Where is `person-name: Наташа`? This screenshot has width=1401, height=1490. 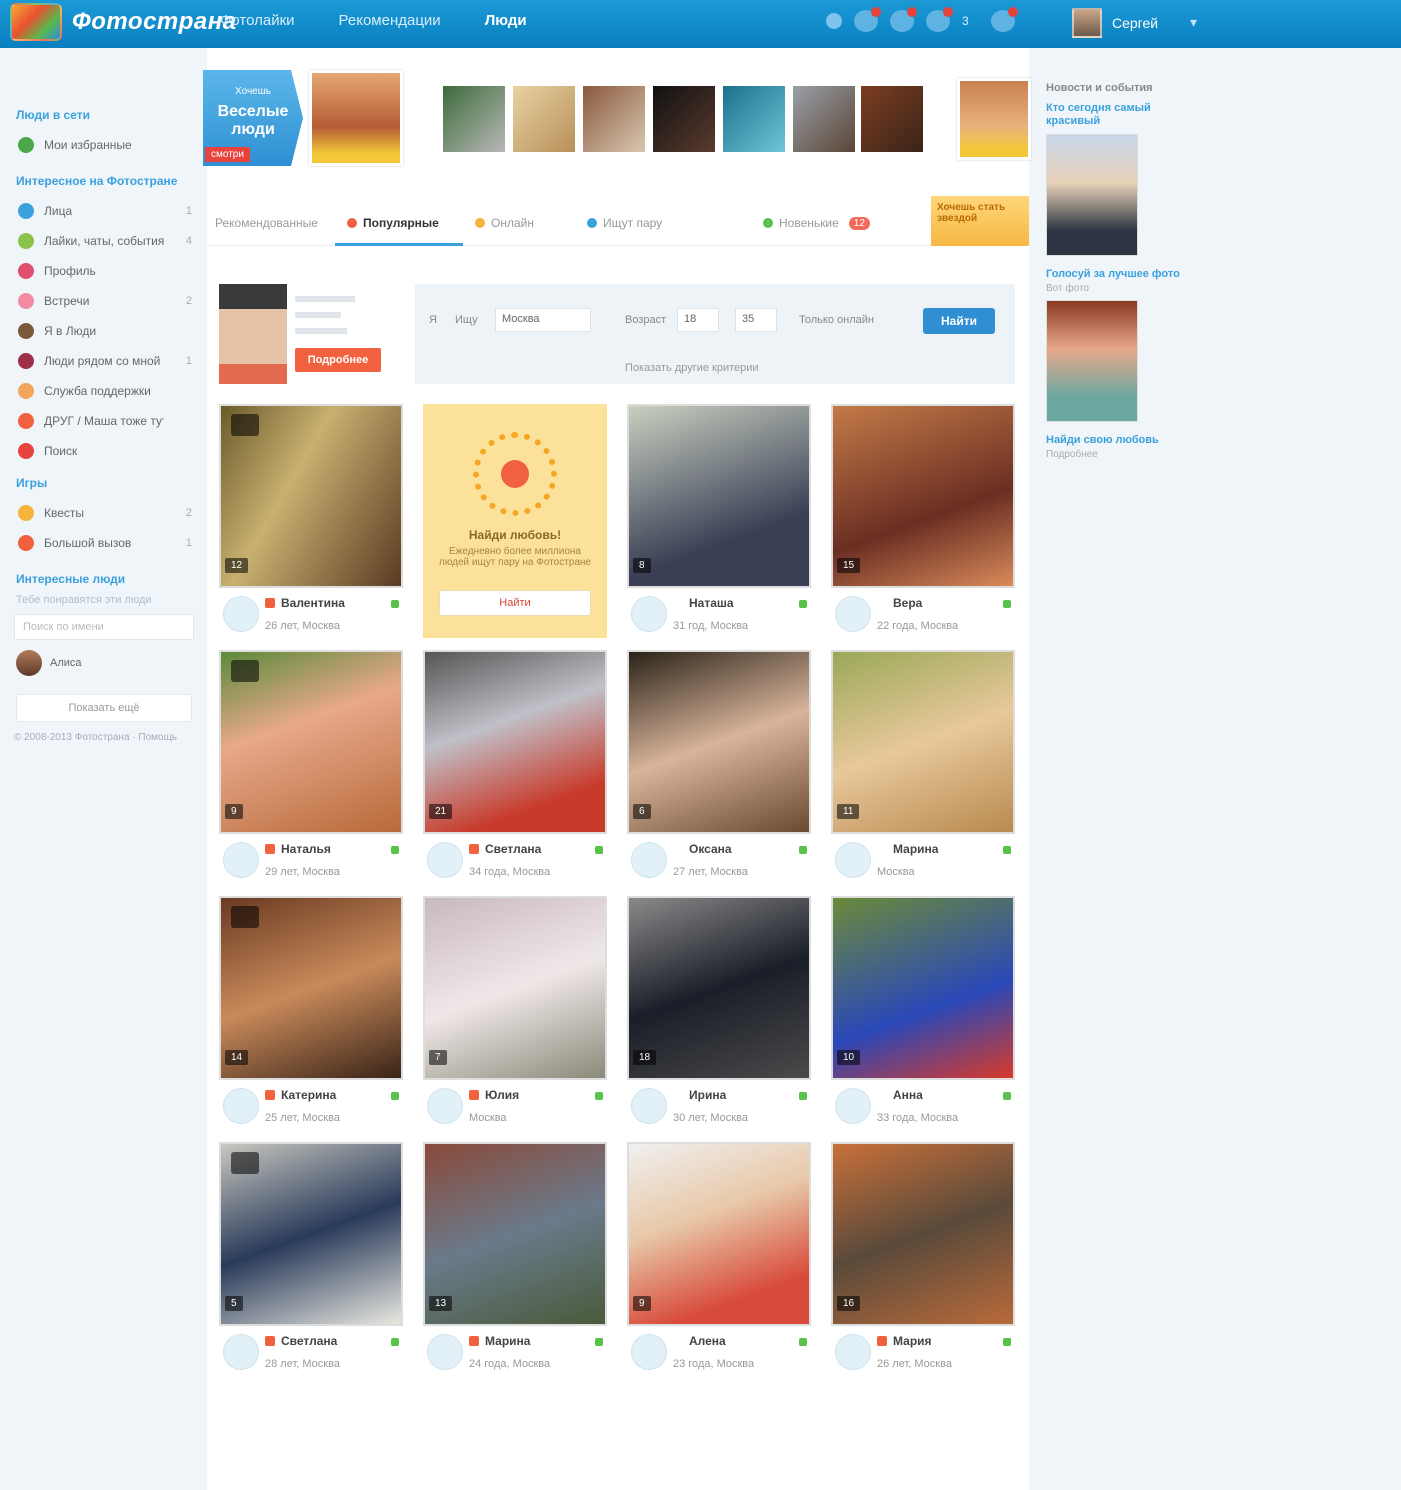
person-name: Наташа is located at coordinates (711, 603).